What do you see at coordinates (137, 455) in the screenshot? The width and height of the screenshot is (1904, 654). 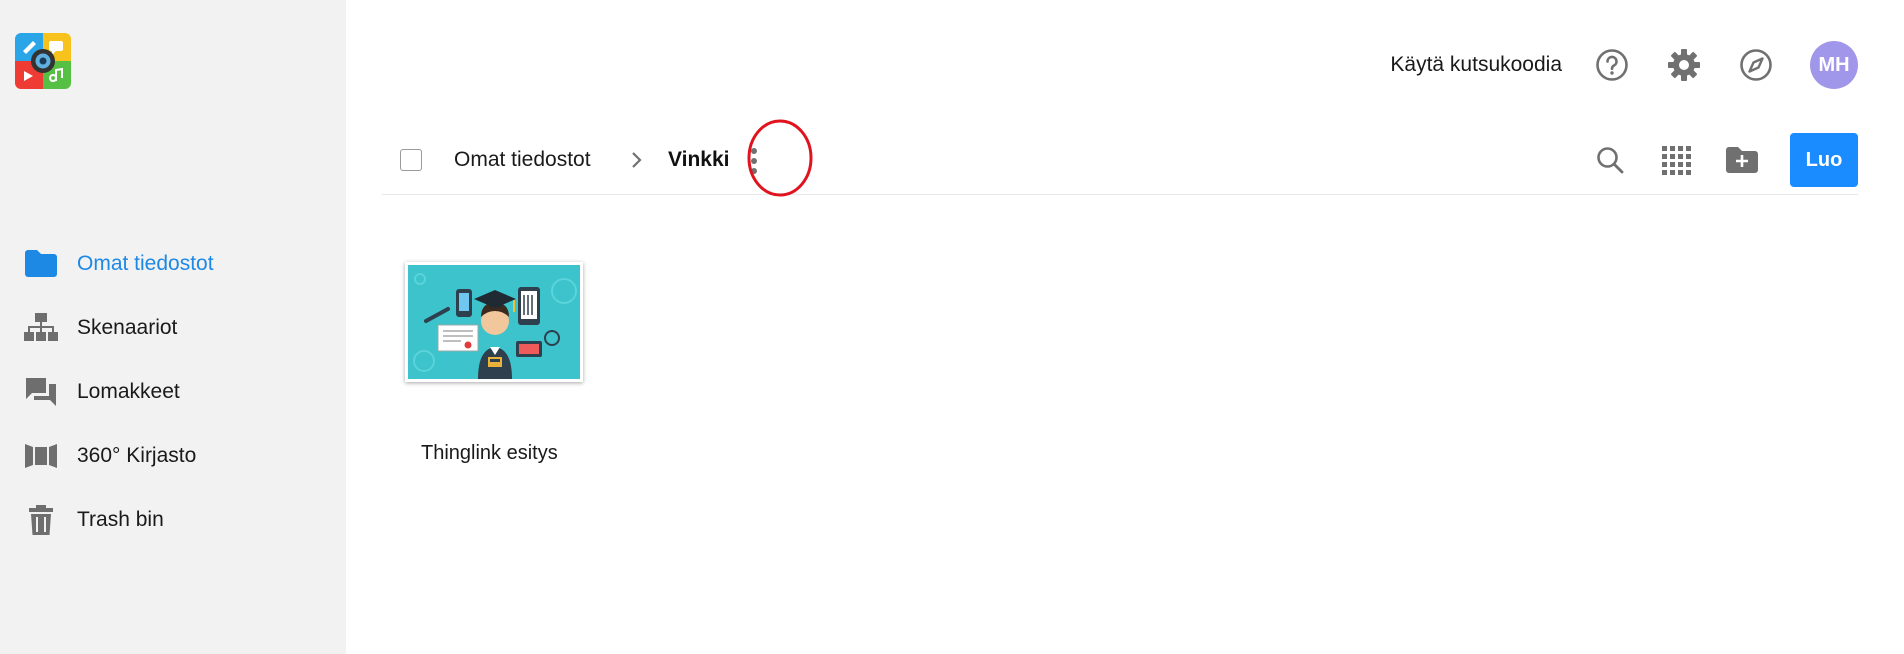 I see `sidebar-item-label: 360° Kirjasto` at bounding box center [137, 455].